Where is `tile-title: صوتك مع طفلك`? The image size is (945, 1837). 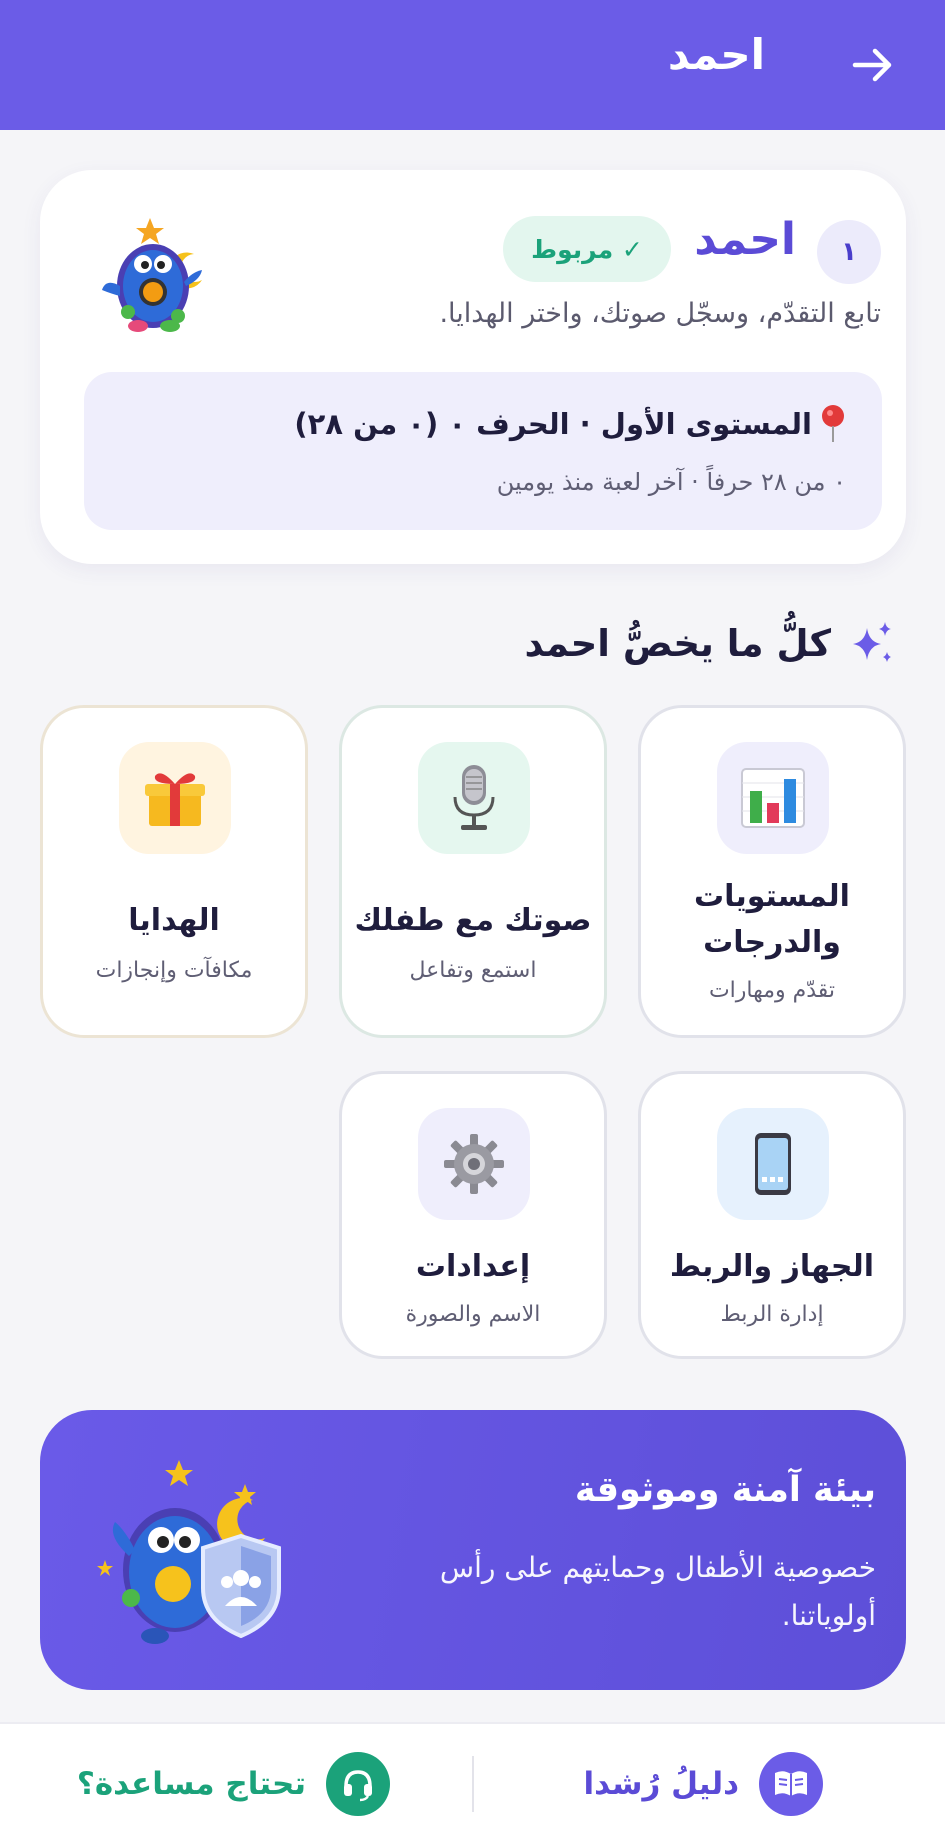
tile-title: صوتك مع طفلك is located at coordinates (473, 920).